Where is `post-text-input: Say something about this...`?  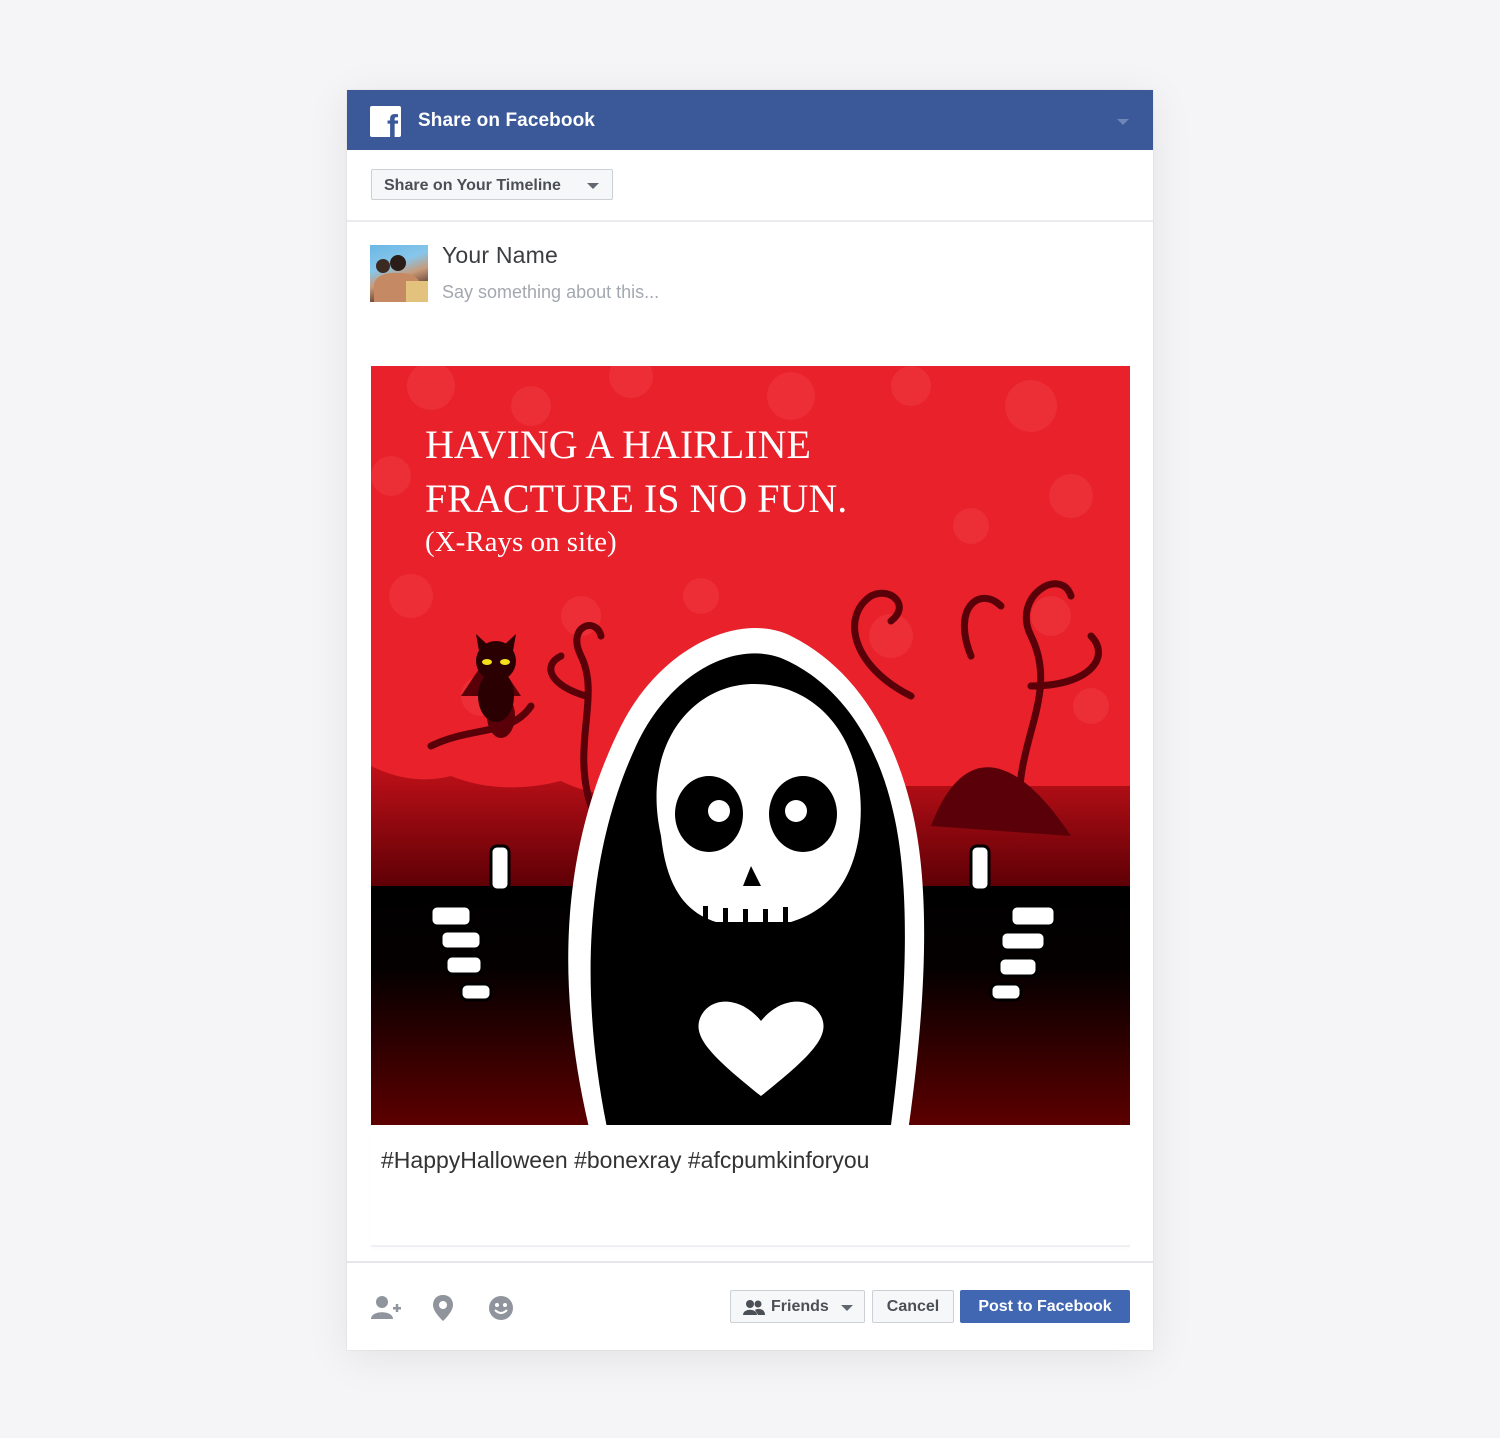
post-text-input: Say something about this... is located at coordinates (550, 292).